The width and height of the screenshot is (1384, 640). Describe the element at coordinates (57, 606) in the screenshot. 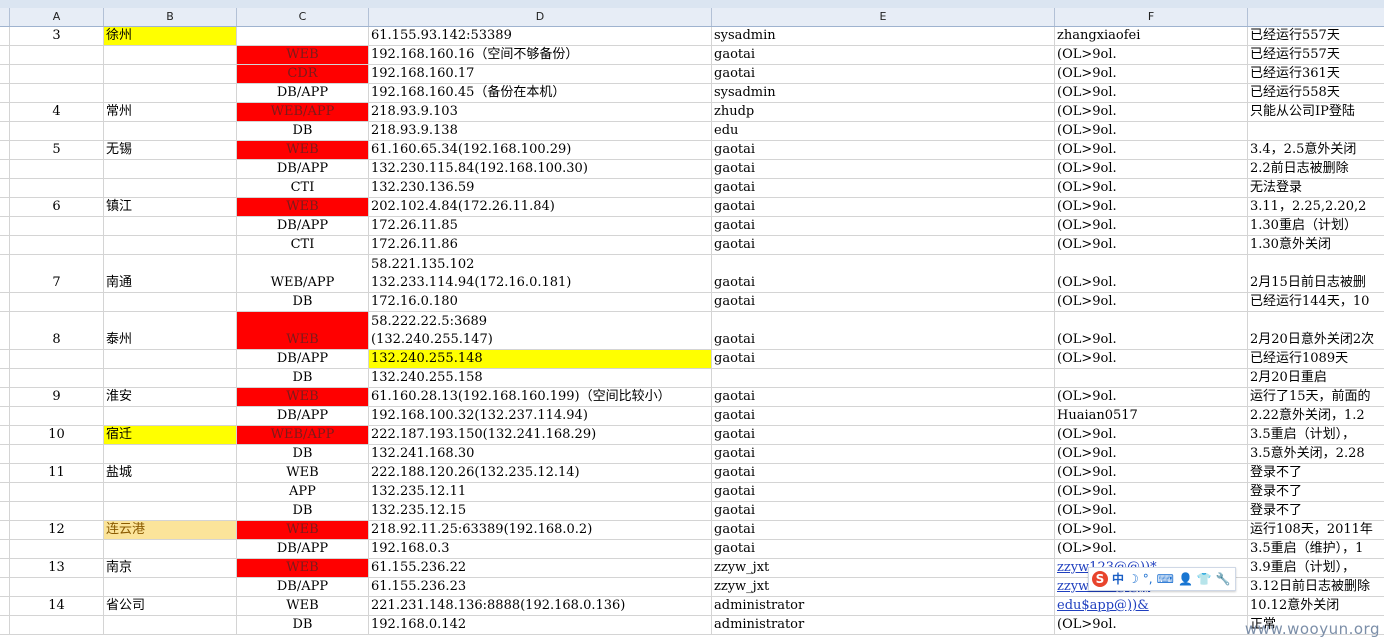

I see `cell-index: 14` at that location.